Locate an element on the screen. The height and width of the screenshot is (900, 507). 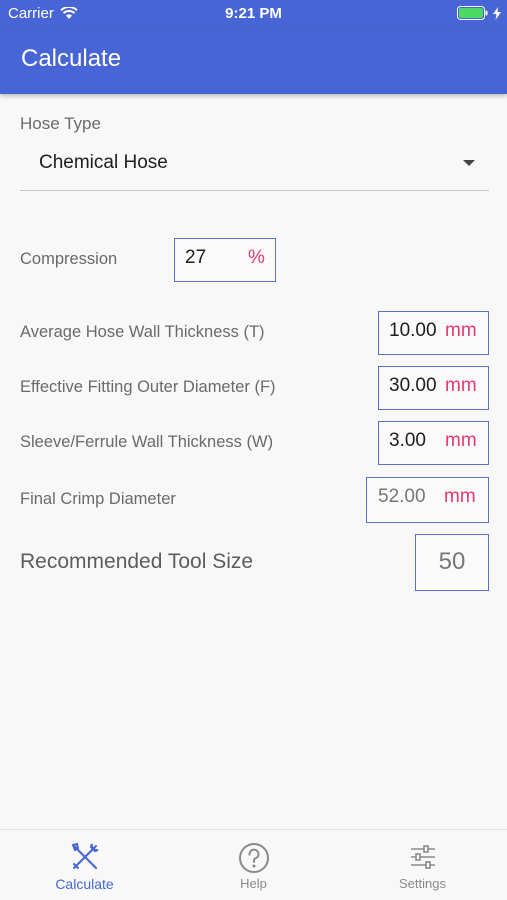
fitting-outer-diameter-input: 30.00 mm is located at coordinates (433, 388).